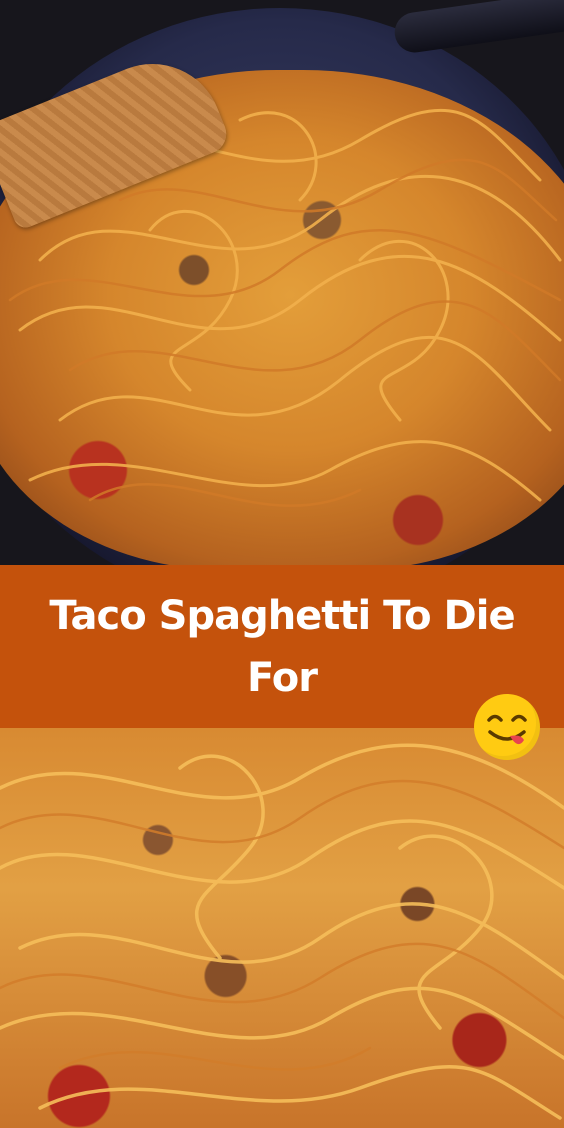 Image resolution: width=564 pixels, height=1128 pixels. I want to click on recipe-title: Taco Spaghetti To Die For, so click(282, 646).